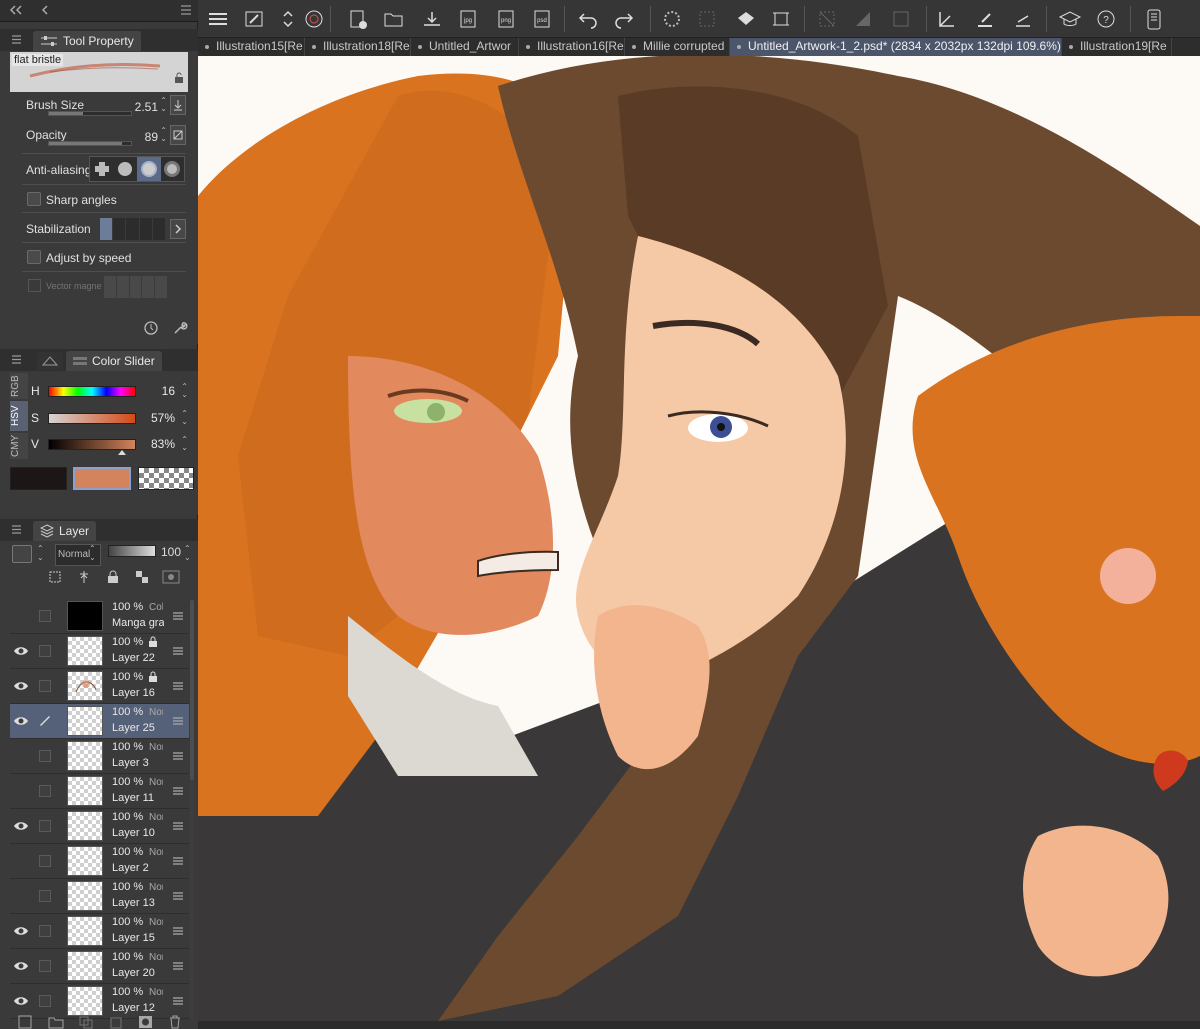 Image resolution: width=1200 pixels, height=1029 pixels. I want to click on transparent-color-swatch, so click(166, 478).